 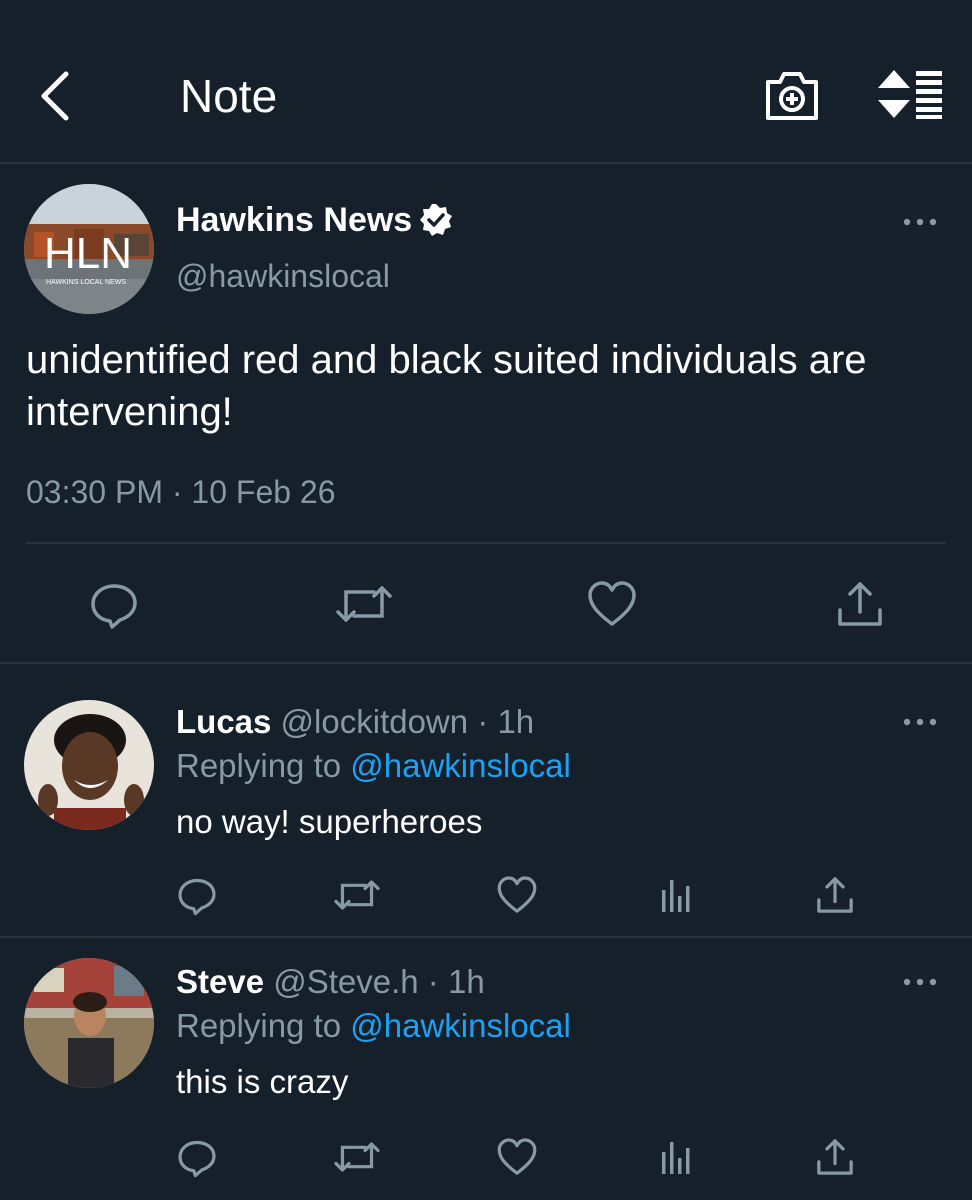 I want to click on reply-header: Lucas @lockitdown · 1h, so click(x=355, y=722).